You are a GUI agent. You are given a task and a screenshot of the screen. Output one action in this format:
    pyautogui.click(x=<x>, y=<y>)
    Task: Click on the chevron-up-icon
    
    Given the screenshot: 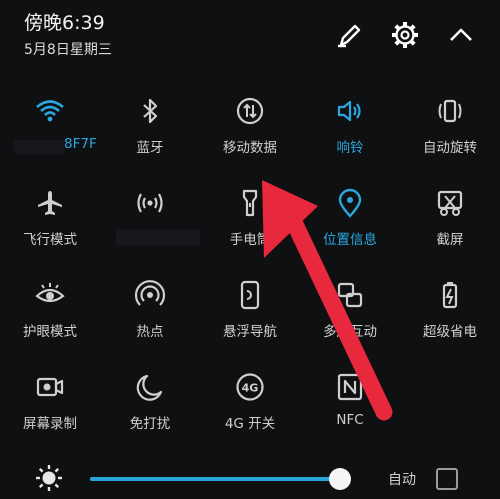 What is the action you would take?
    pyautogui.click(x=461, y=34)
    